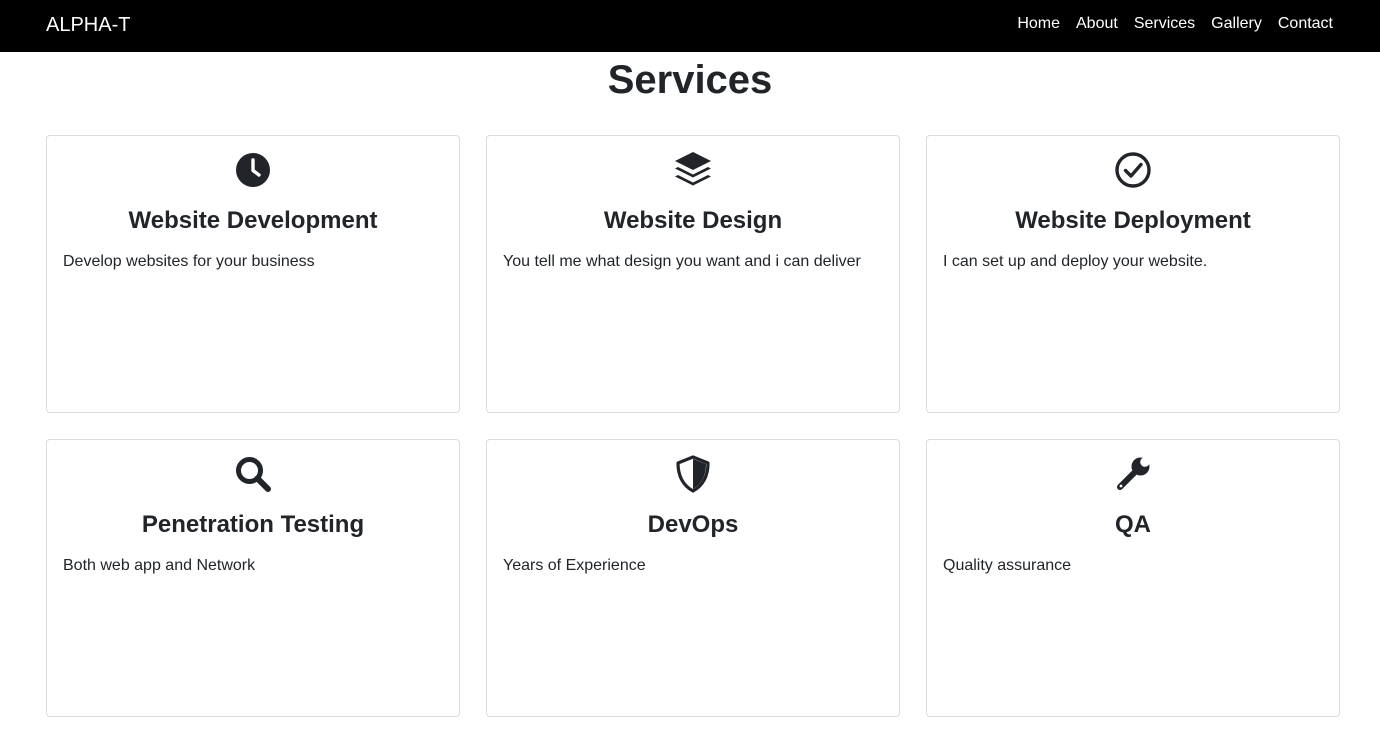 This screenshot has width=1380, height=743. I want to click on card-text: I can set up and deploy your website., so click(1075, 261).